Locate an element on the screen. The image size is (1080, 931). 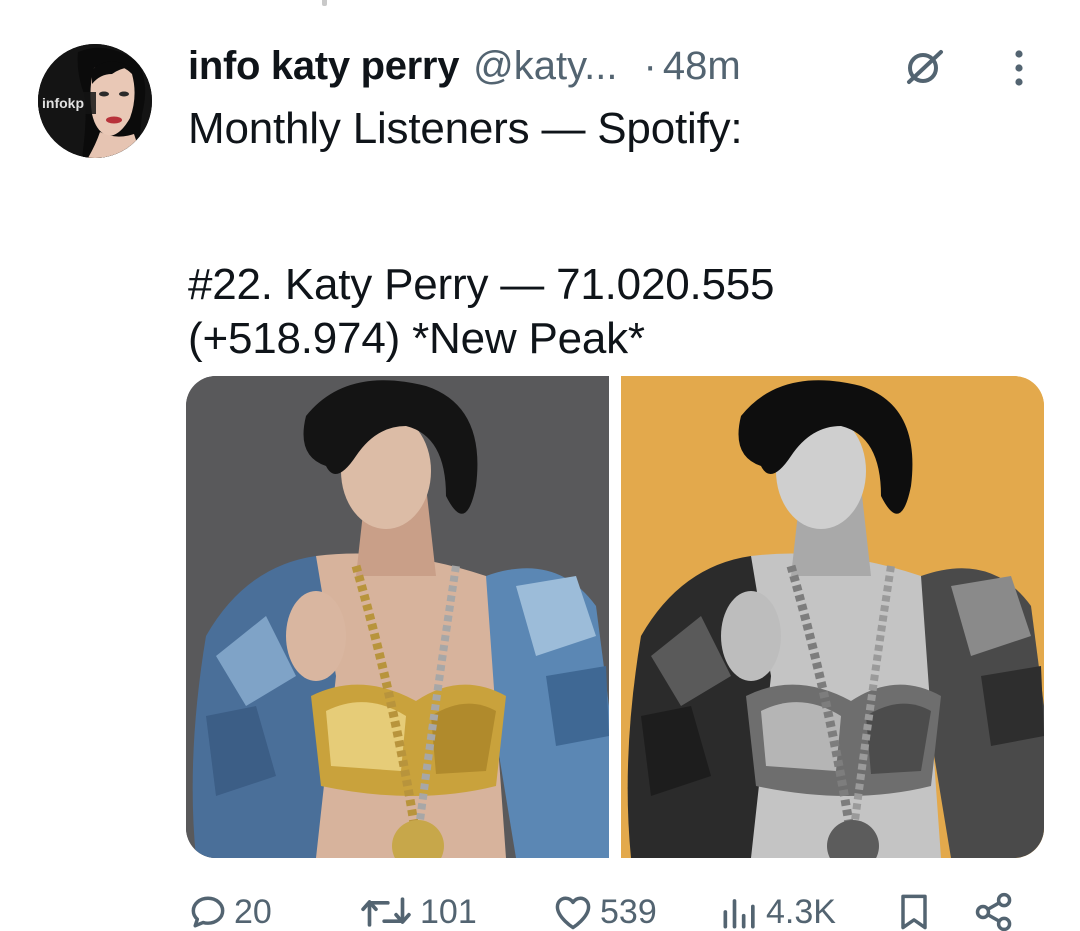
more-icon is located at coordinates (1019, 68).